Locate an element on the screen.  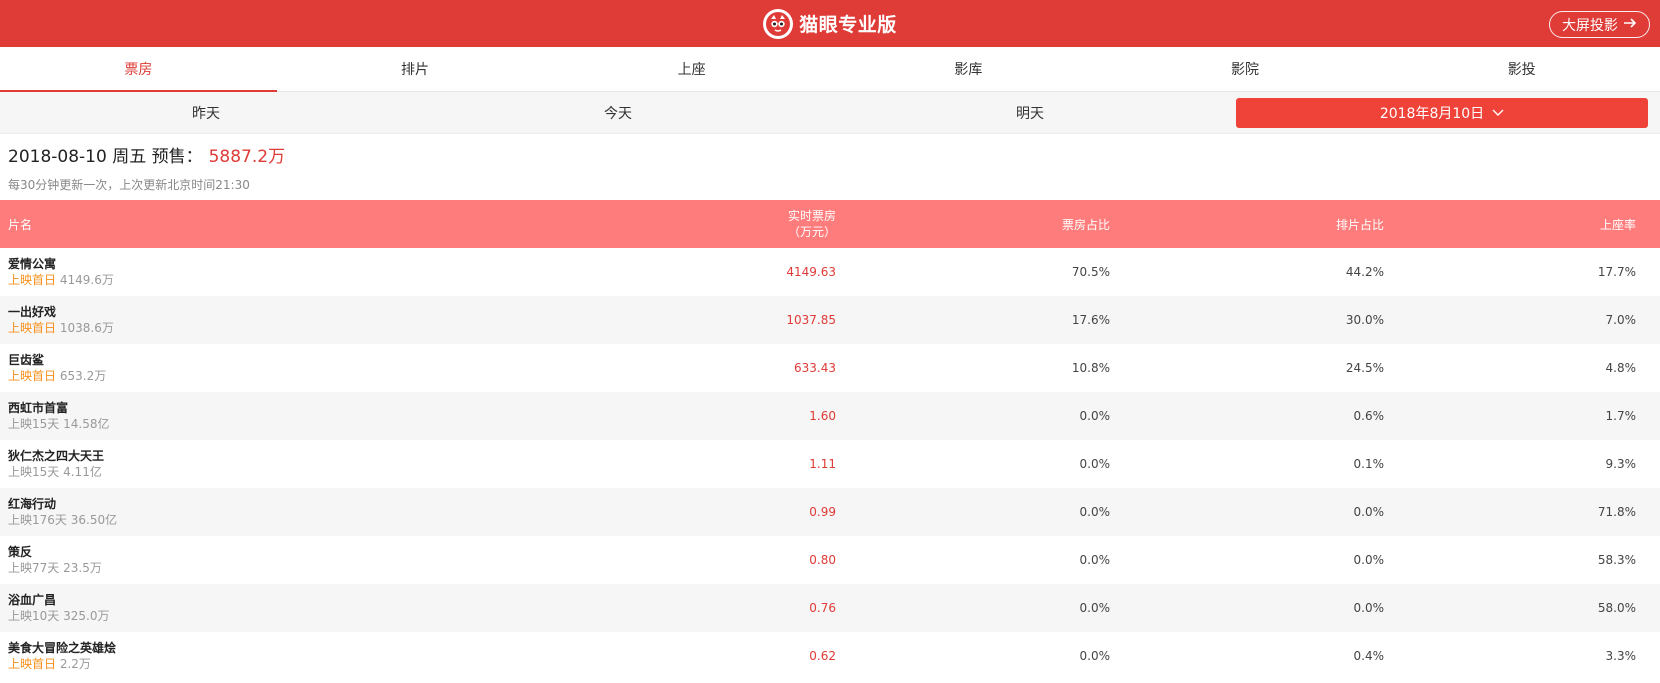
table-row: 狄仁杰之四大天王 上映15天 4.11亿 1.11 0.0% 0.1% 9.3% is located at coordinates (830, 464).